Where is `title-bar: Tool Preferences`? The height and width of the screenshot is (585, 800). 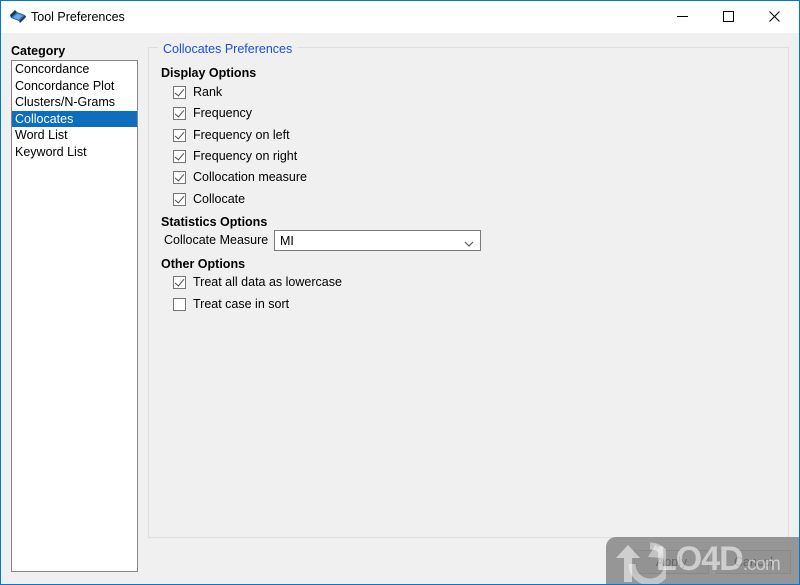
title-bar: Tool Preferences is located at coordinates (400, 17).